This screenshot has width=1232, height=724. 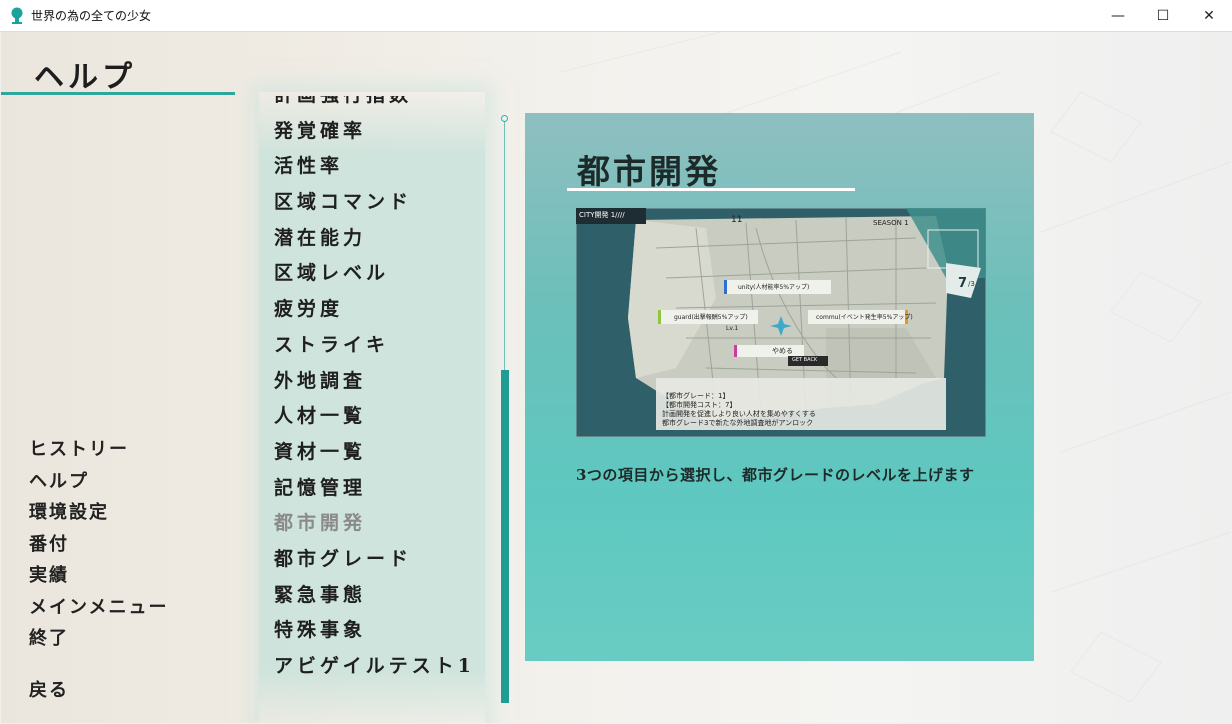 What do you see at coordinates (379, 132) in the screenshot?
I see `topic-item: 発覚確率` at bounding box center [379, 132].